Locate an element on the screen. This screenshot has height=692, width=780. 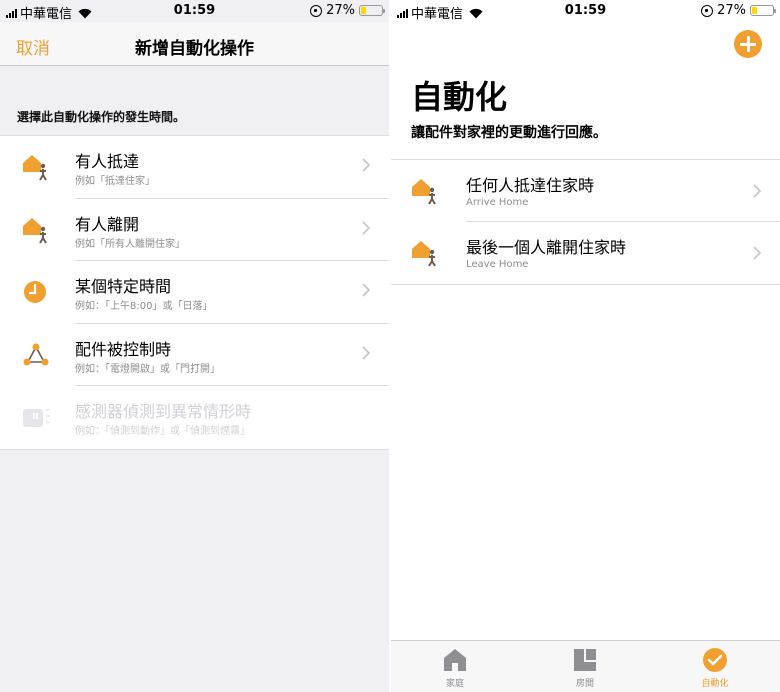
automation-subtitle: Leave Home is located at coordinates (497, 264).